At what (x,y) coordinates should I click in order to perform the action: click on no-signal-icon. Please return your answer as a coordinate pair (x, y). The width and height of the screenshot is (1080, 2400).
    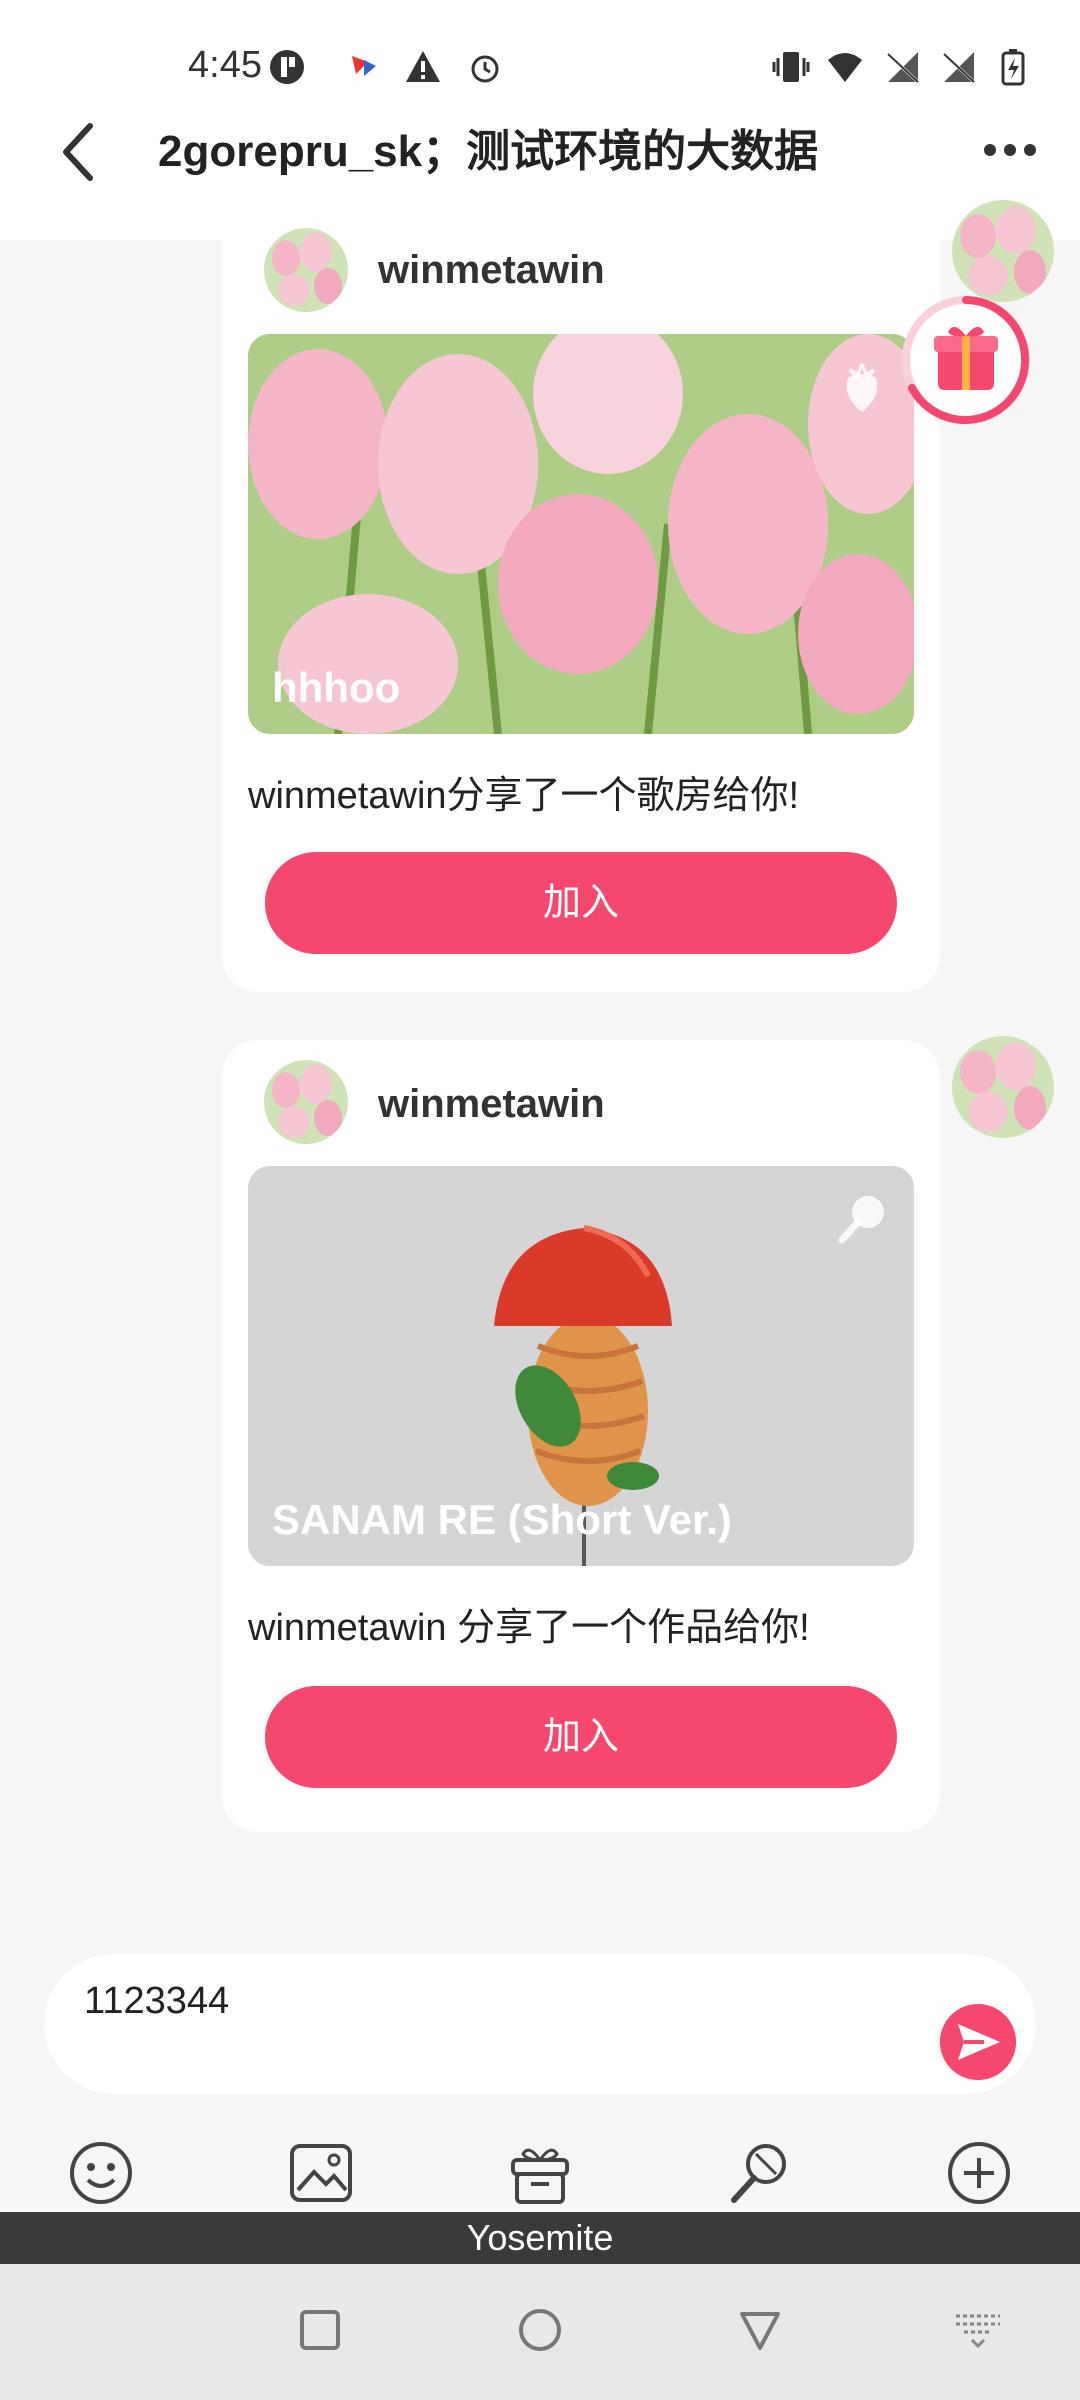
    Looking at the image, I should click on (903, 68).